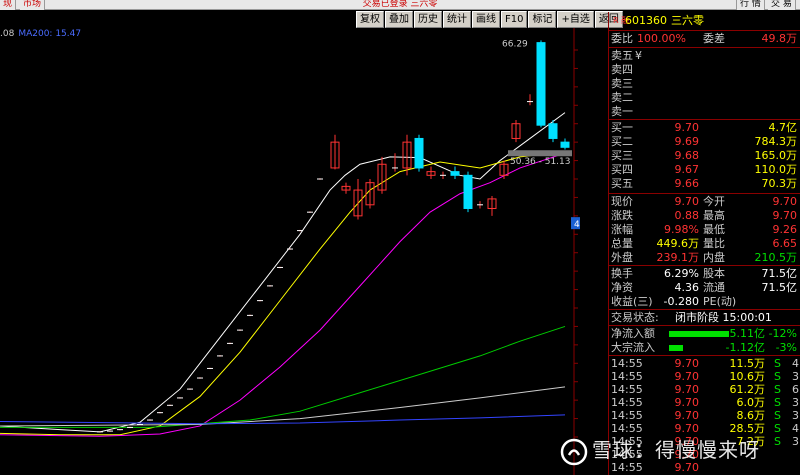 The height and width of the screenshot is (475, 800). Describe the element at coordinates (714, 38) in the screenshot. I see `weici-label: 委差` at that location.